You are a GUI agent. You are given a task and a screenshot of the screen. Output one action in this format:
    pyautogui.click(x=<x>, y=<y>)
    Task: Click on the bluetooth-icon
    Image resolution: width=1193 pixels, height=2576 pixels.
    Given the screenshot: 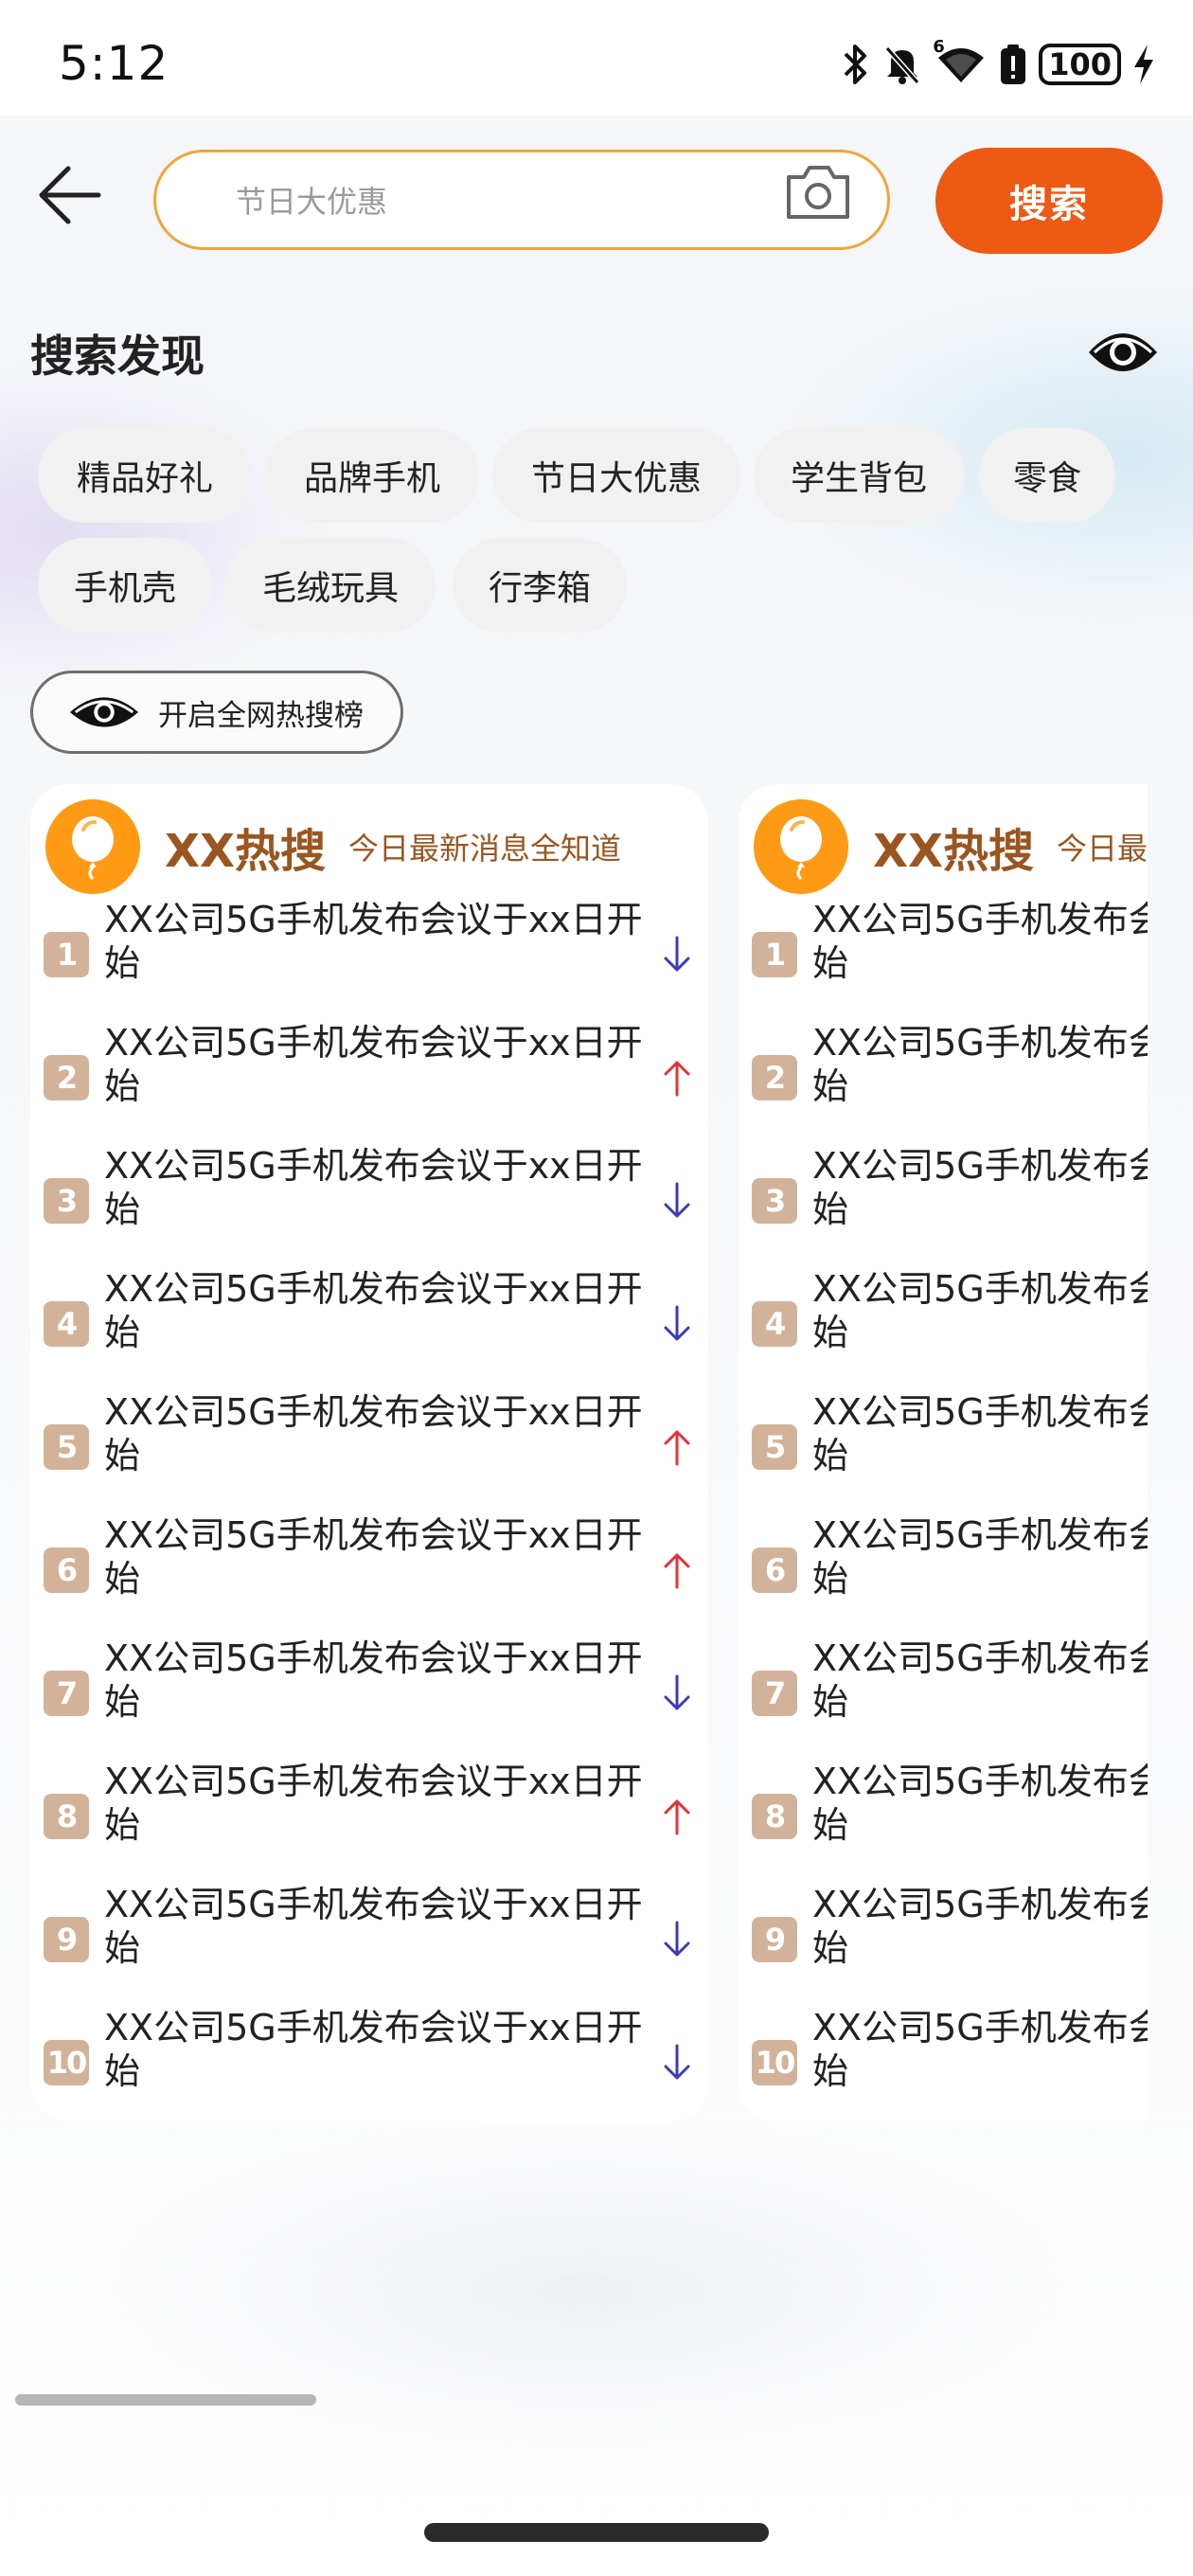 What is the action you would take?
    pyautogui.click(x=856, y=64)
    